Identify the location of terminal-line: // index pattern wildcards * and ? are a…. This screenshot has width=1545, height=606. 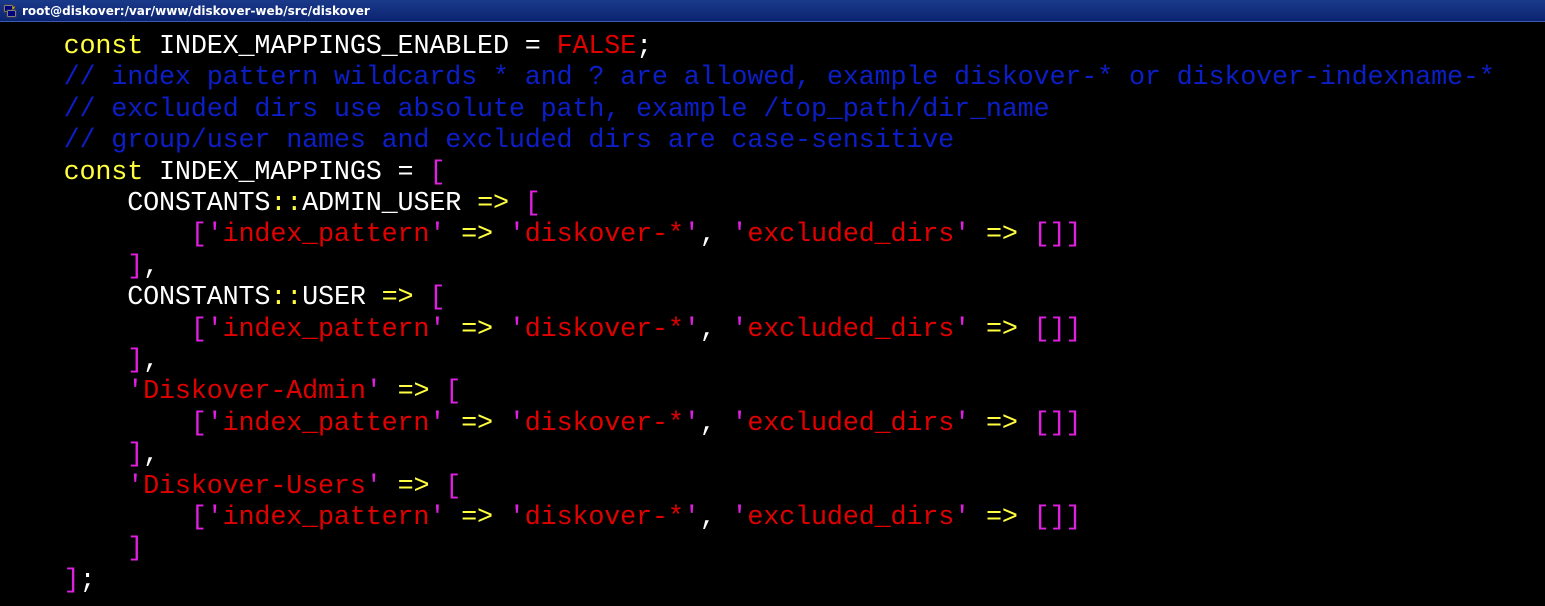
(747, 78).